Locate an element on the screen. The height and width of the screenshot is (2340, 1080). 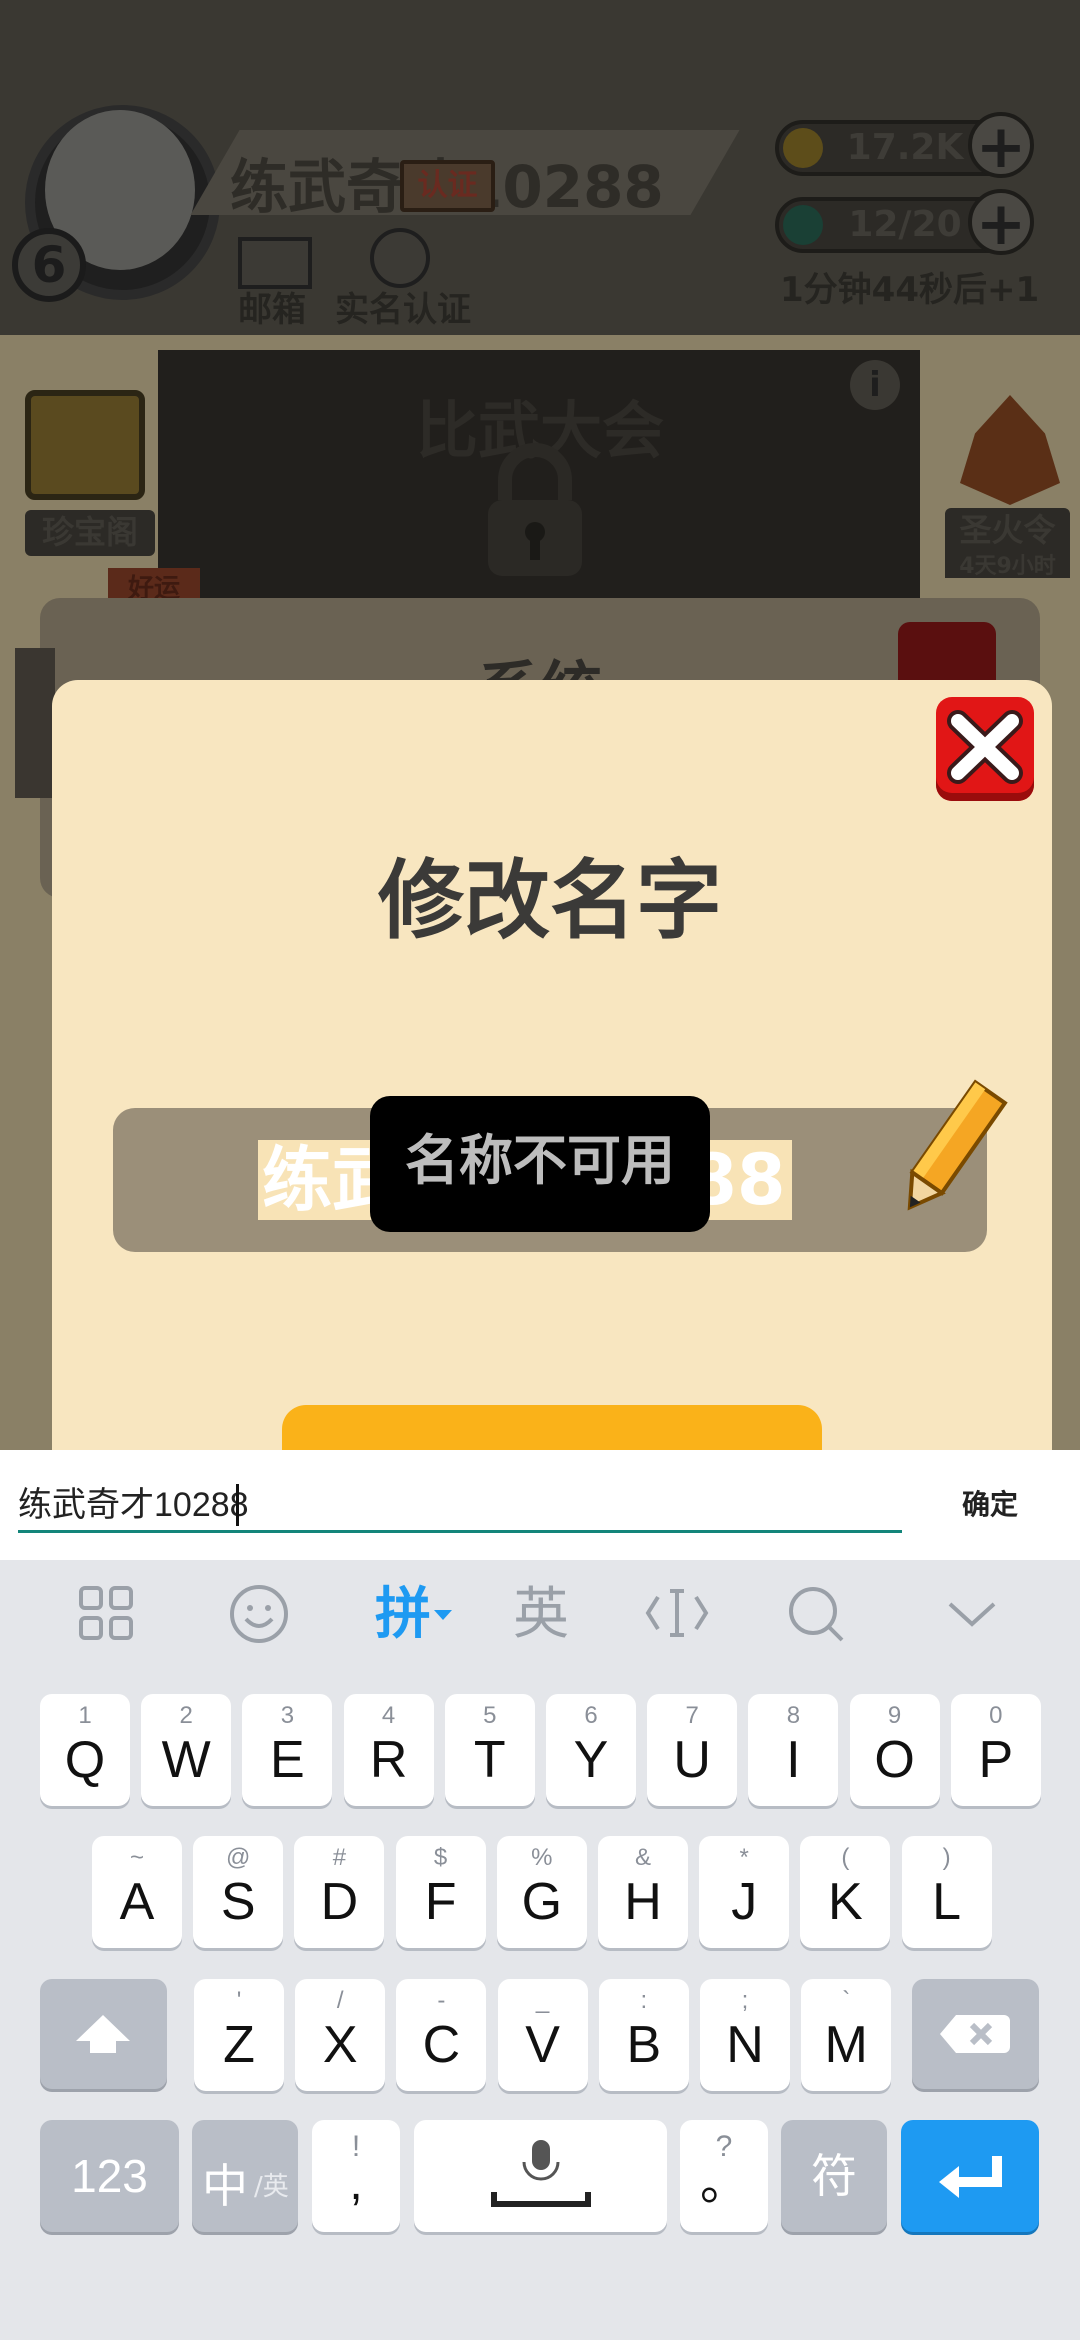
key-main-label: M is located at coordinates (846, 2045).